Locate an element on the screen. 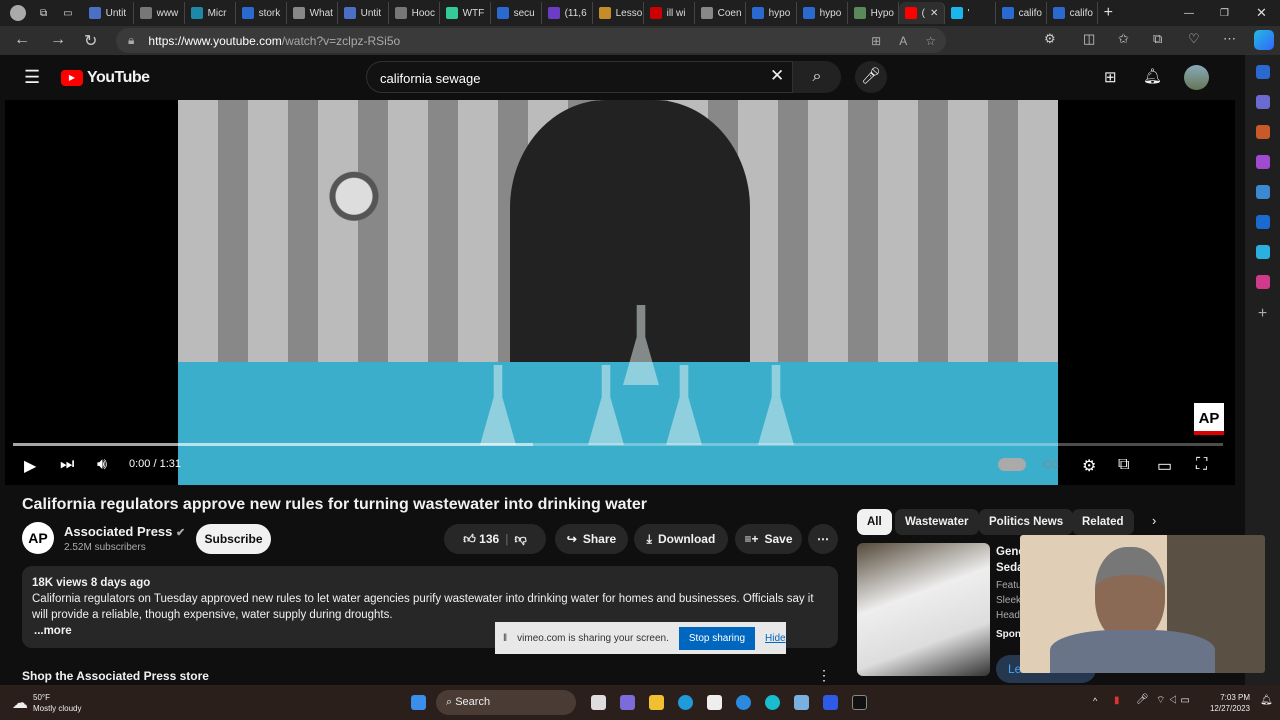 This screenshot has width=1280, height=720. notifications-icon: 🔔︎ is located at coordinates (1152, 76).